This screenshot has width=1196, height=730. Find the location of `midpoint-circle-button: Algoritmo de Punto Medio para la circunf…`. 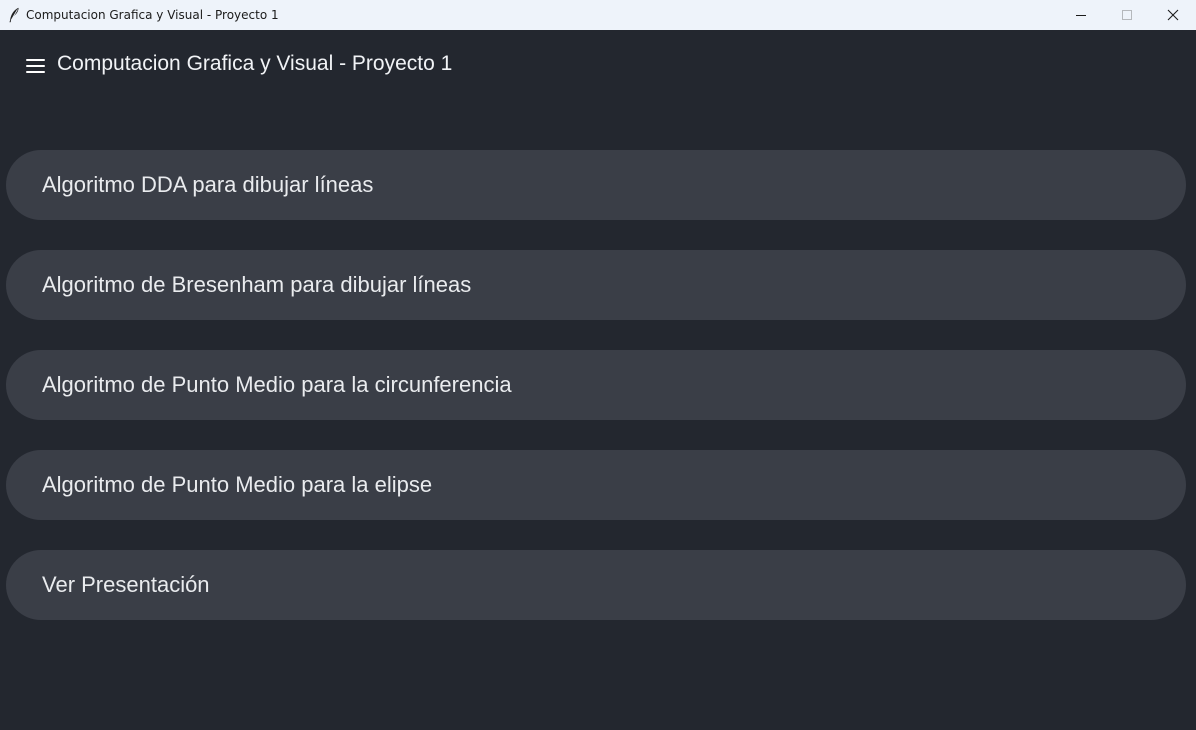

midpoint-circle-button: Algoritmo de Punto Medio para la circunf… is located at coordinates (596, 385).